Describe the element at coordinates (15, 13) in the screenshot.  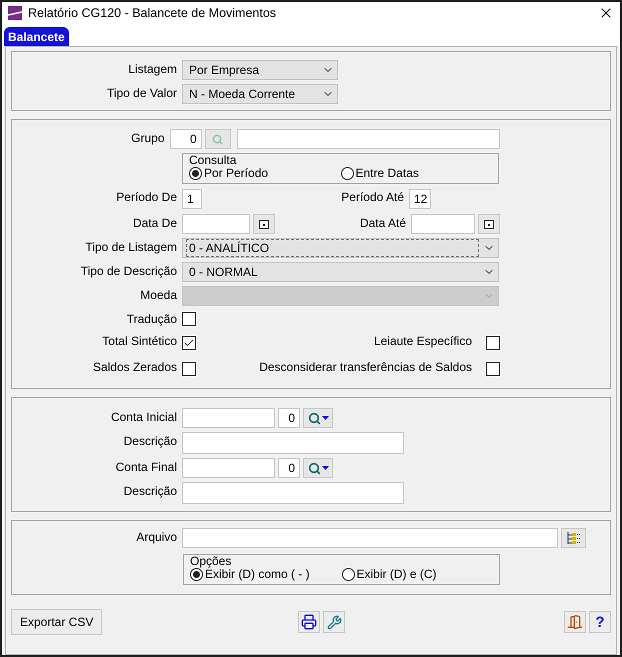
I see `app-icon` at that location.